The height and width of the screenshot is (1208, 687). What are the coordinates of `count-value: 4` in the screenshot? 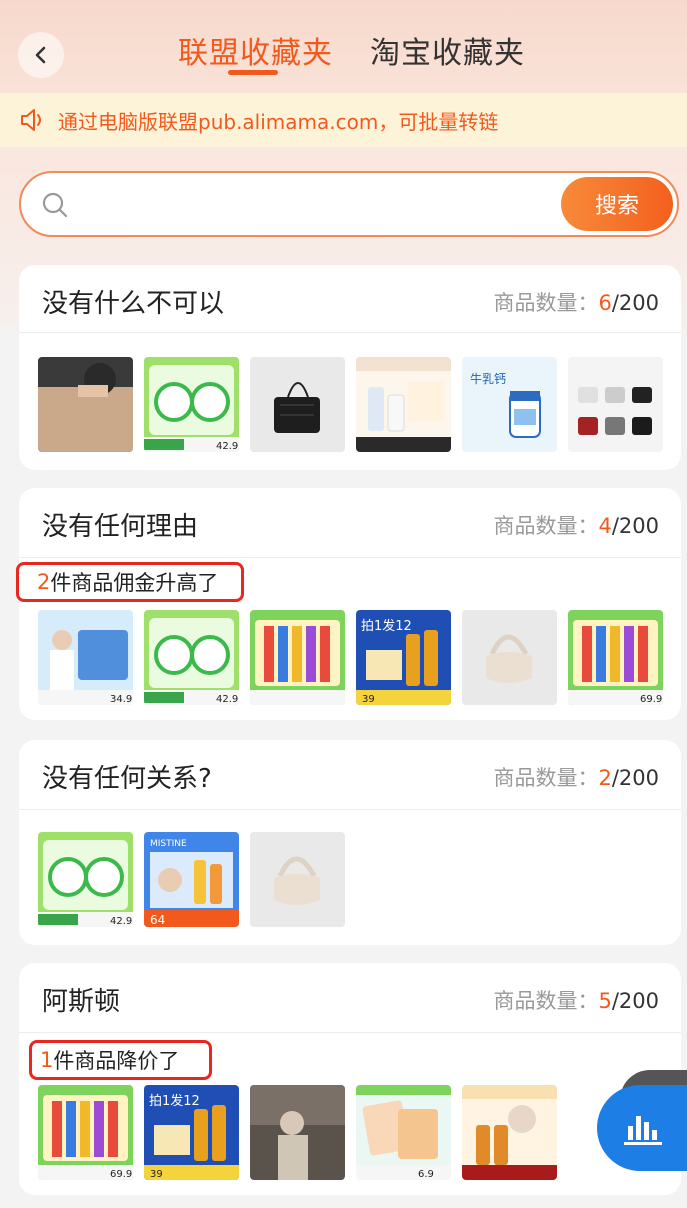 It's located at (605, 526).